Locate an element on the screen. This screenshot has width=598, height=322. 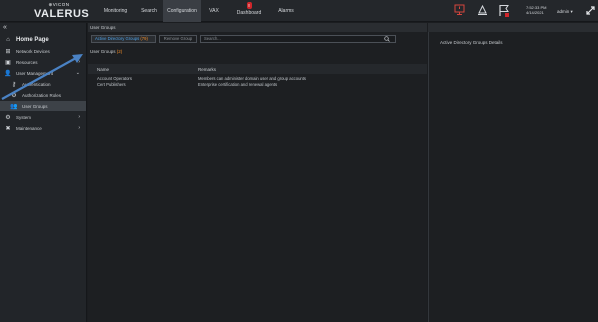
nav-dashboard: ! Dashboard is located at coordinates (249, 11).